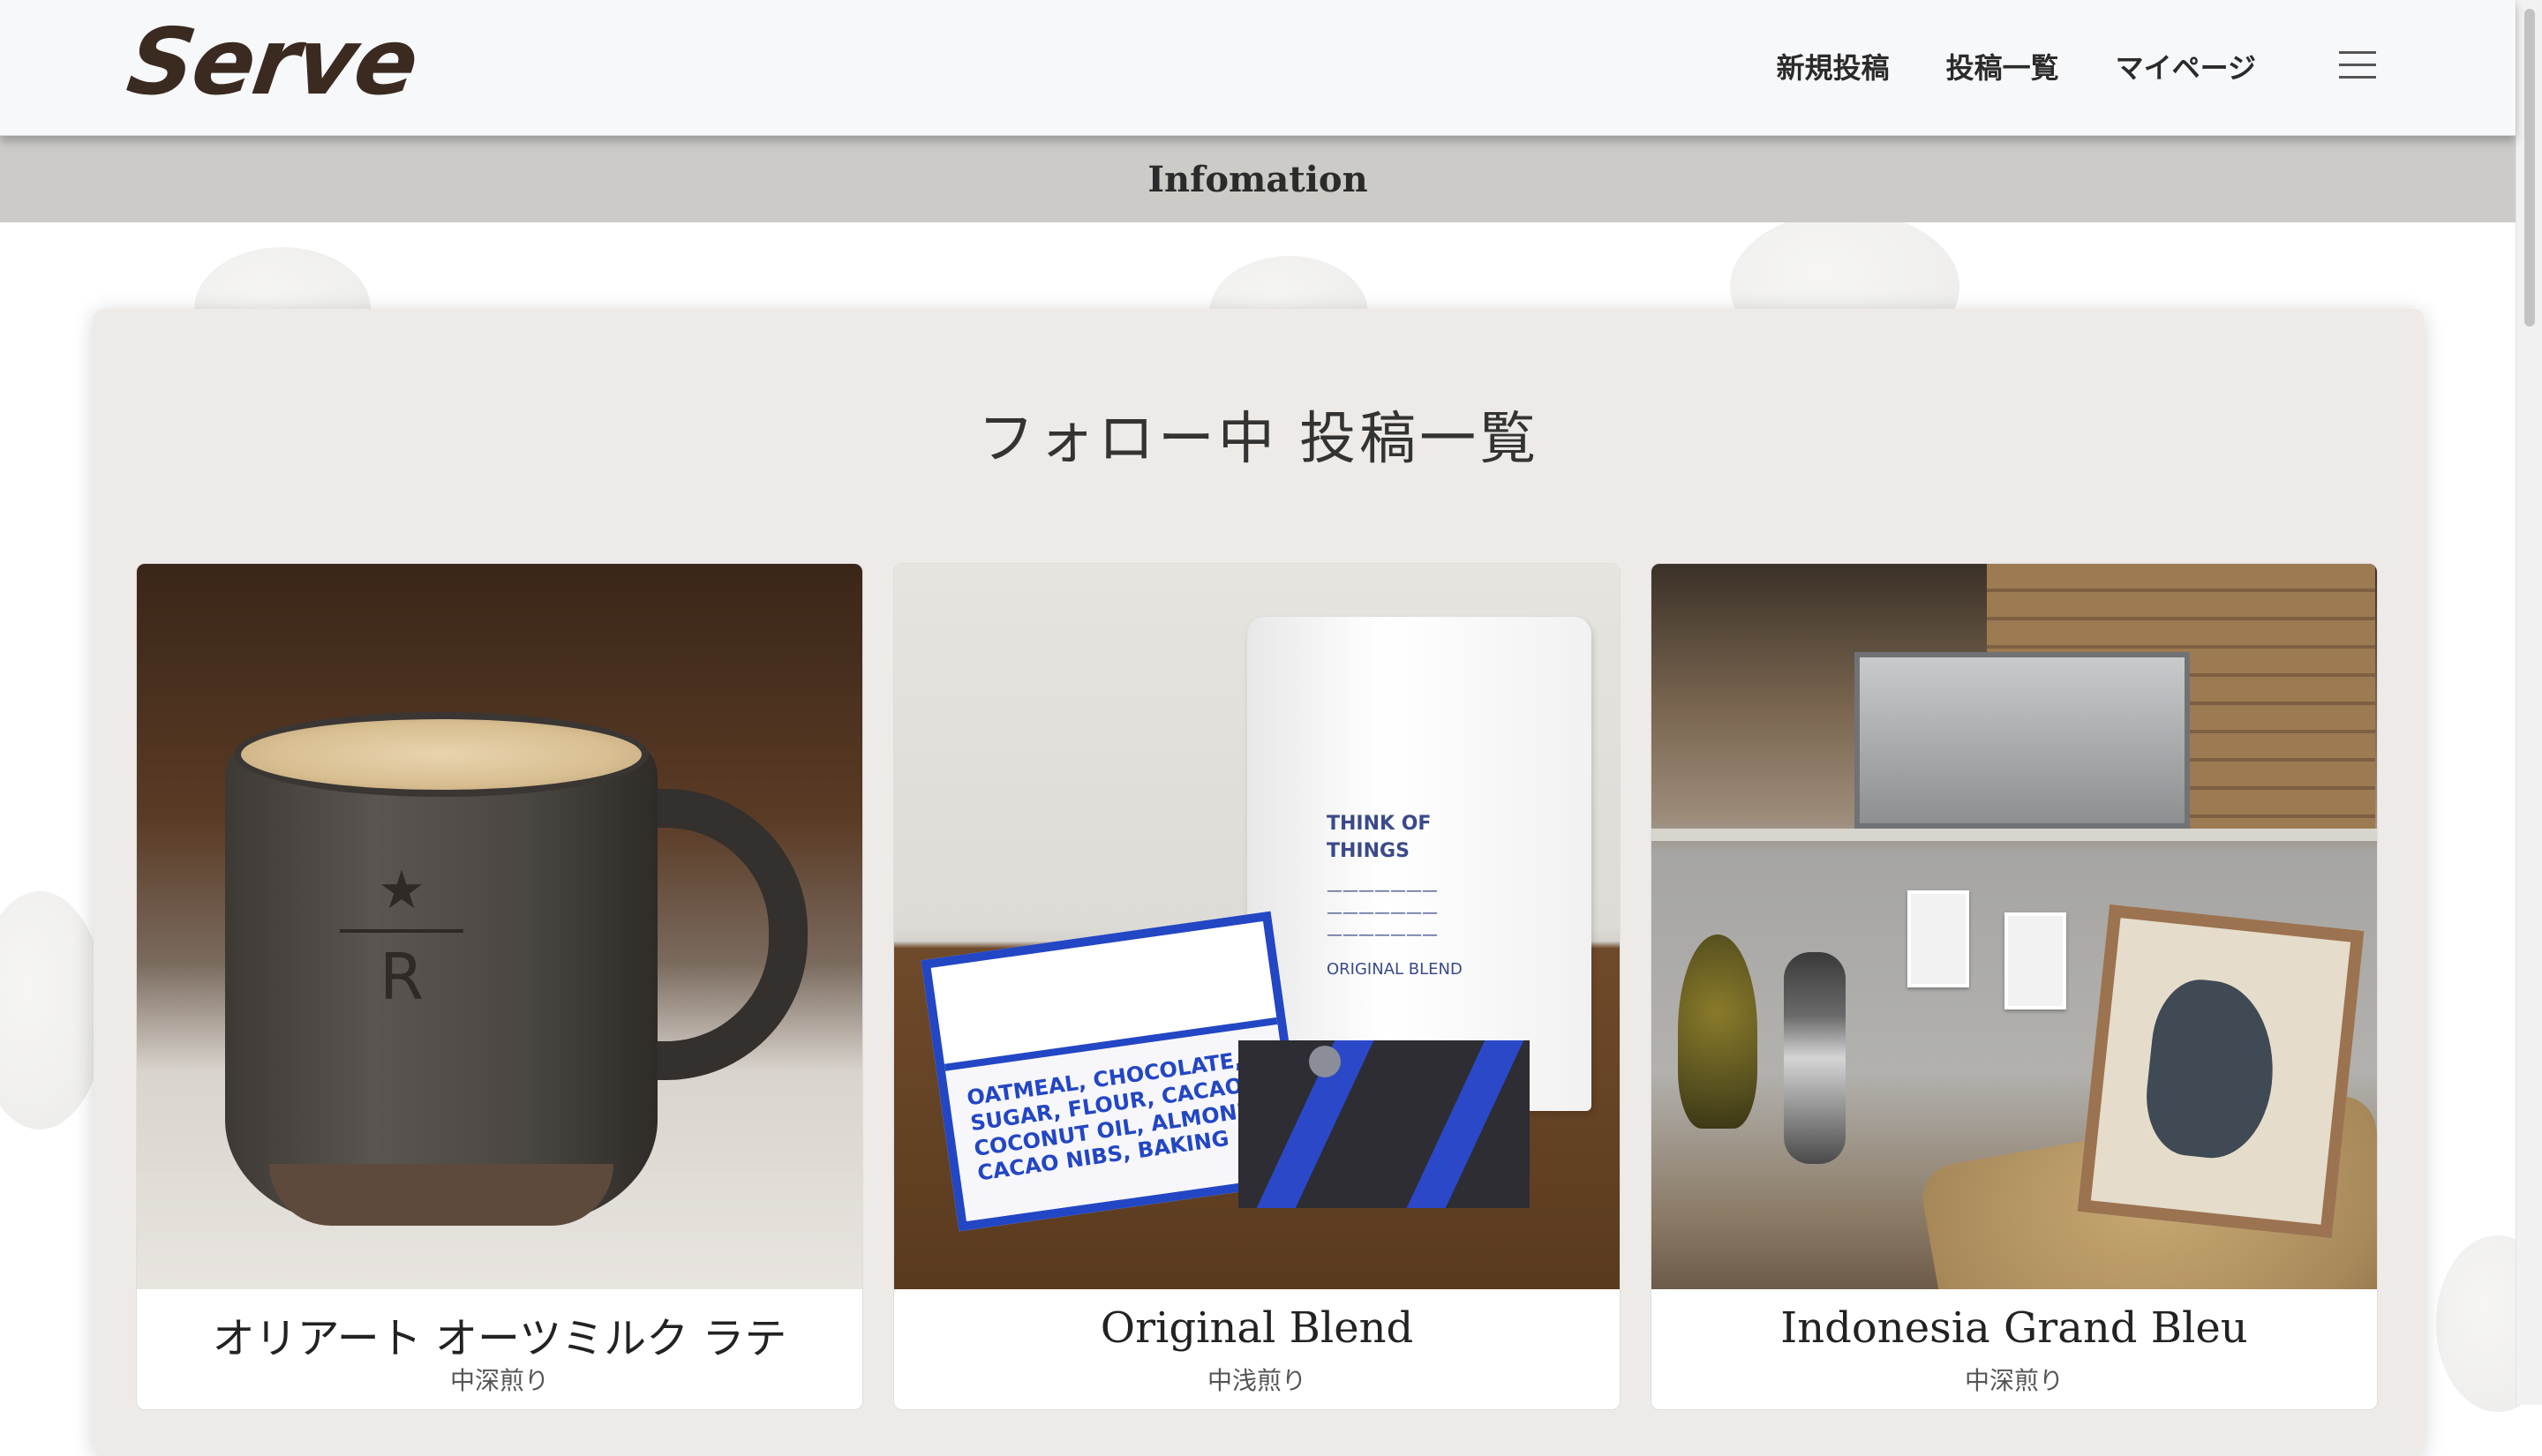  Describe the element at coordinates (1384, 1124) in the screenshot. I see `dark-card` at that location.